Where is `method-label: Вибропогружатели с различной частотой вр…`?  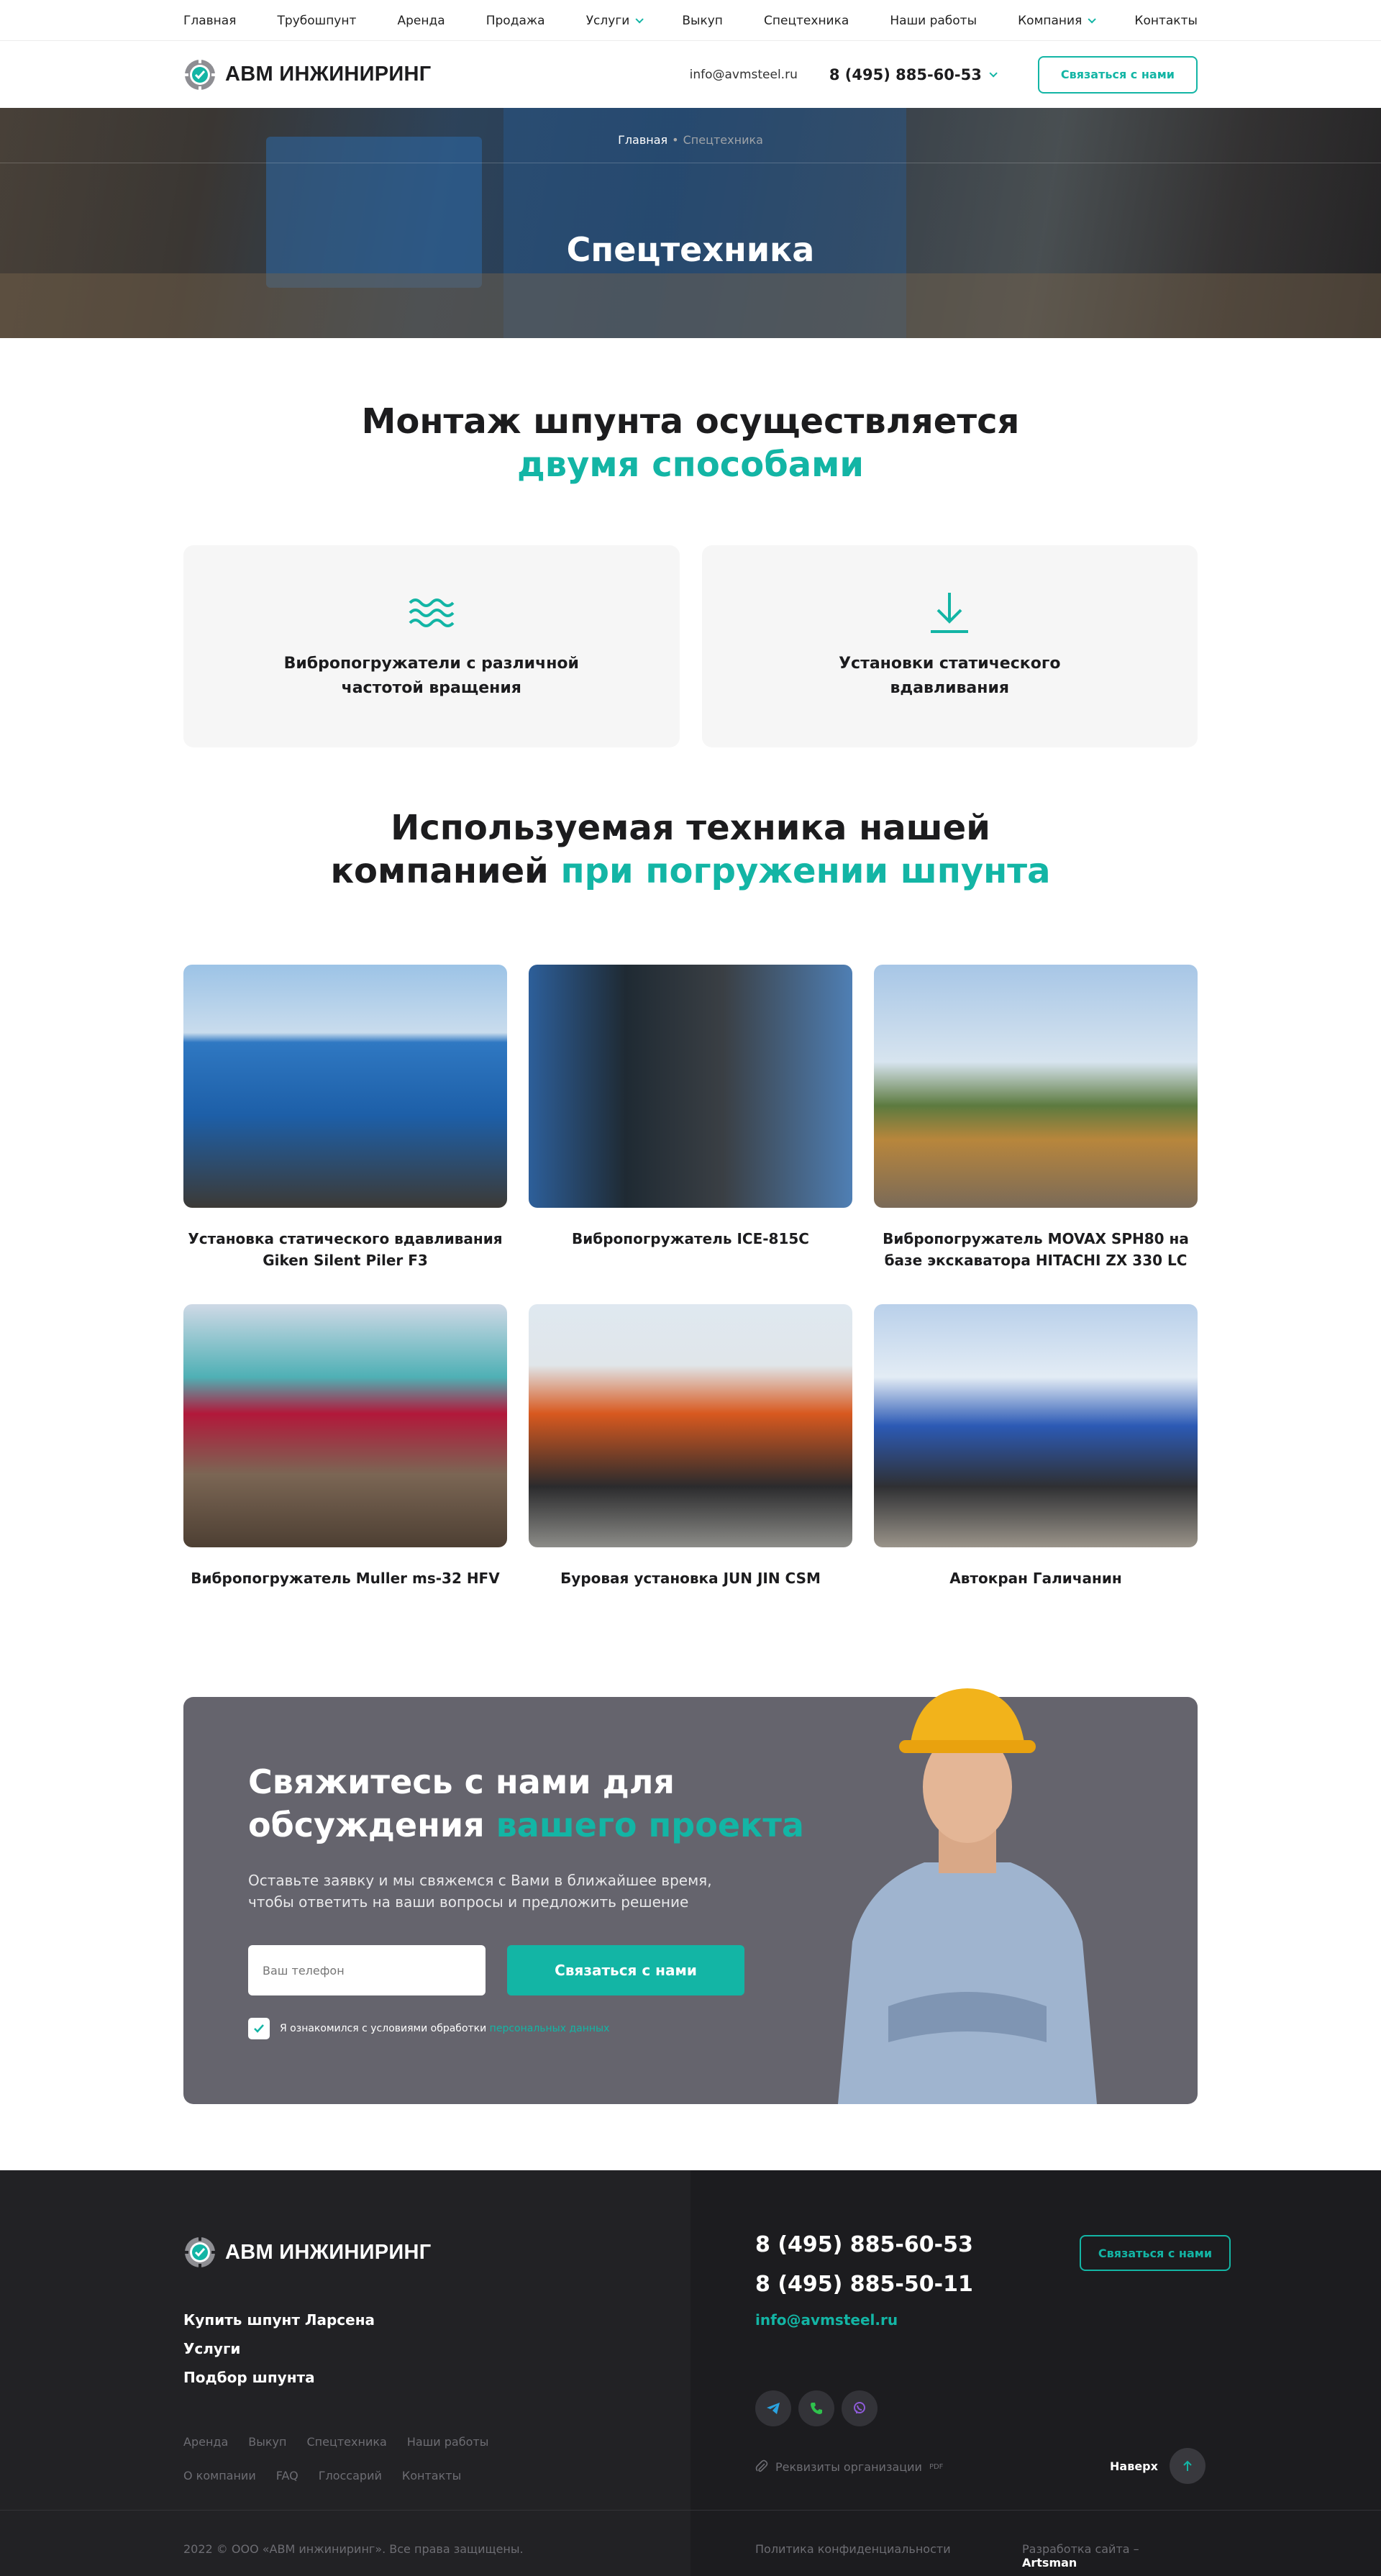 method-label: Вибропогружатели с различной частотой вр… is located at coordinates (431, 676).